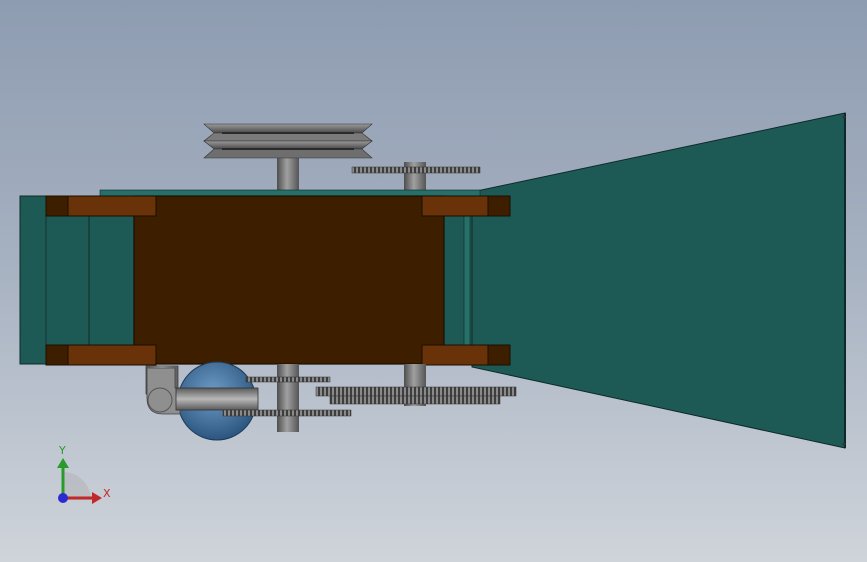 The height and width of the screenshot is (562, 867). I want to click on x-axis-arrow-icon, so click(97, 498).